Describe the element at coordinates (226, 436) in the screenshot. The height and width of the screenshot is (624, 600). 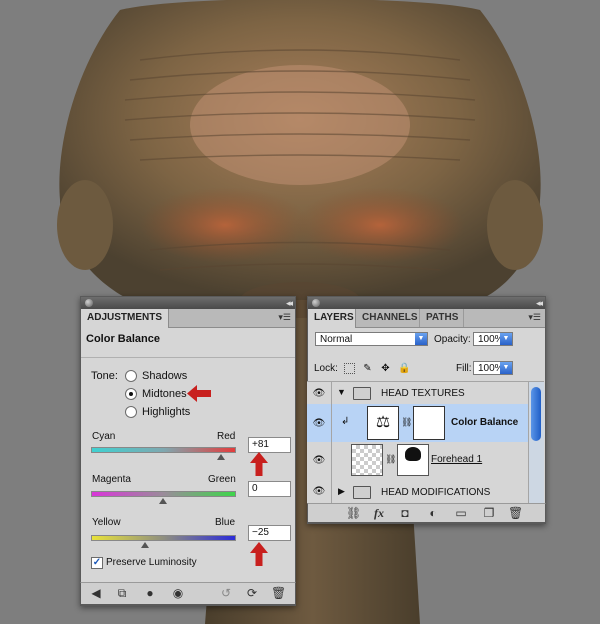
I see `slider-right-label: Red` at that location.